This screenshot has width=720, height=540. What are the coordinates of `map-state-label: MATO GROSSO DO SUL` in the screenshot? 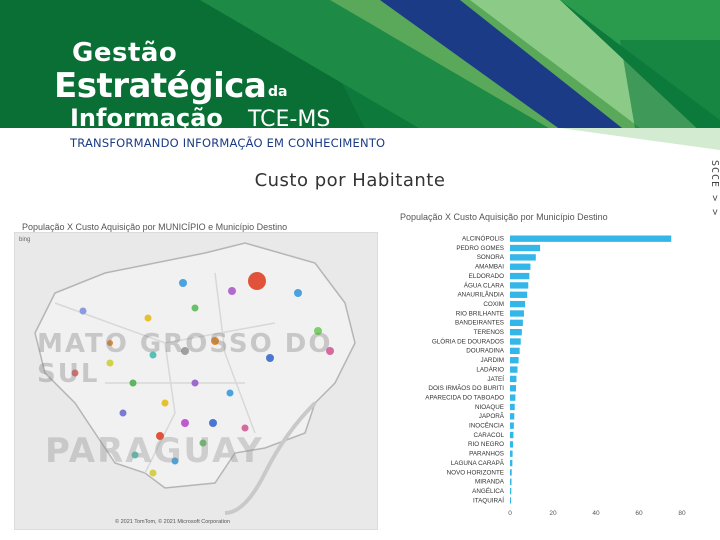 It's located at (185, 359).